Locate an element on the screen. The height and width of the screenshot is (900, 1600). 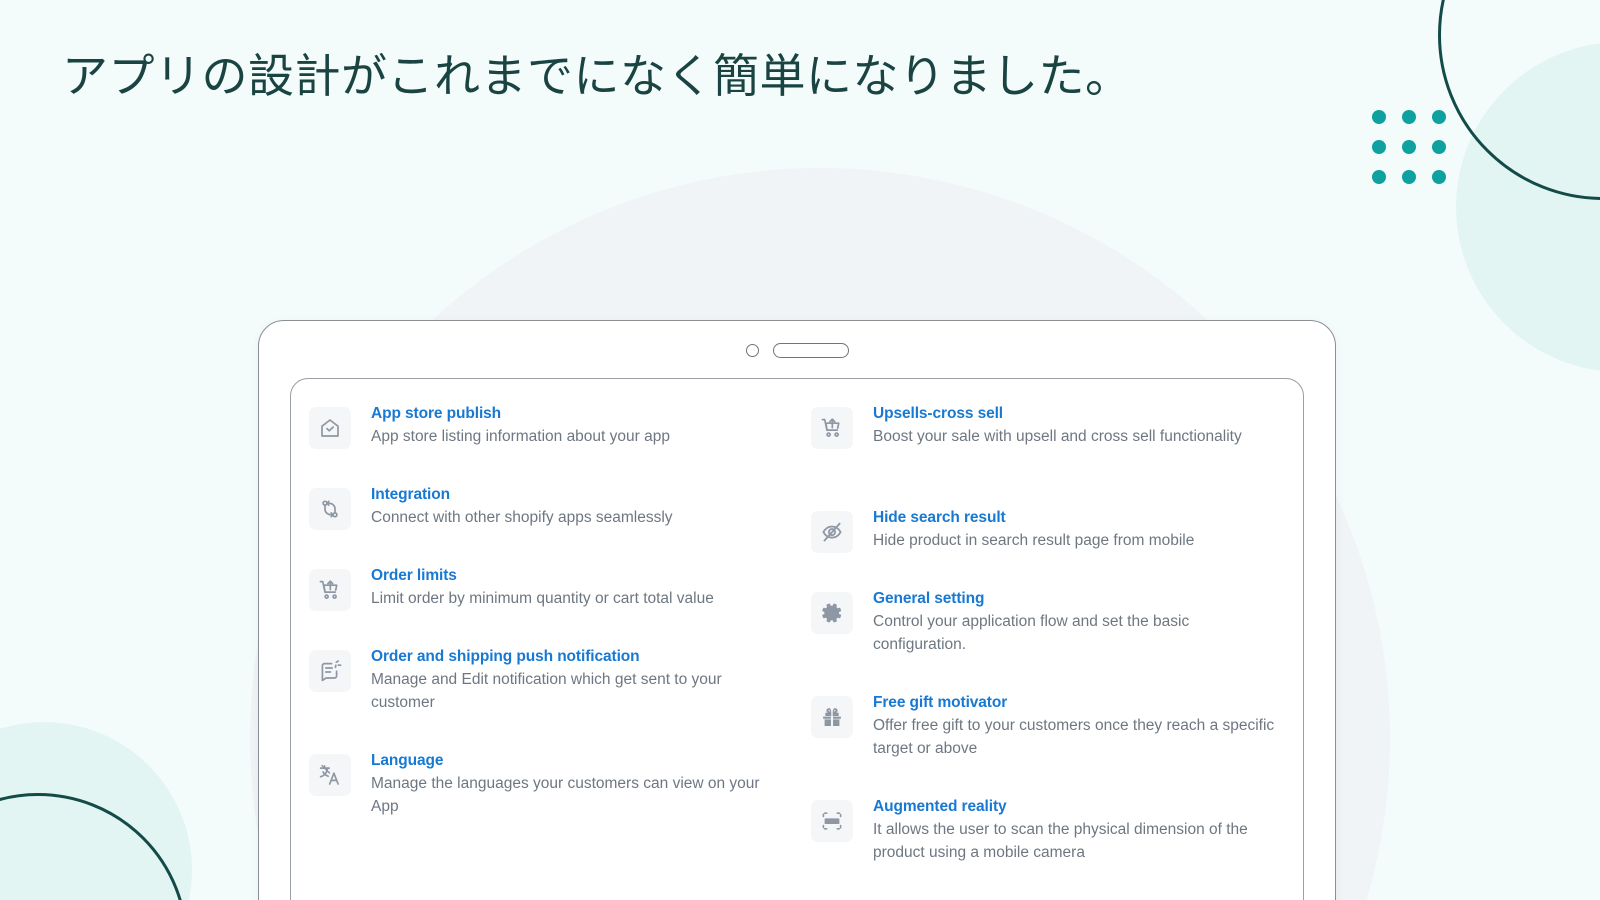
feature-title: Language is located at coordinates (577, 760).